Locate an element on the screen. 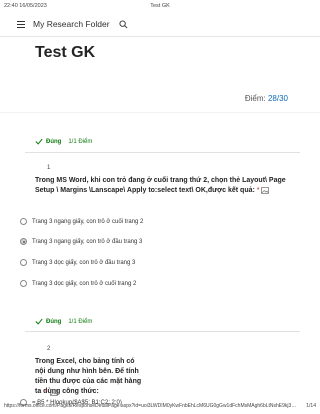 Image resolution: width=320 pixels, height=414 pixels. topbar-divider is located at coordinates (160, 36).